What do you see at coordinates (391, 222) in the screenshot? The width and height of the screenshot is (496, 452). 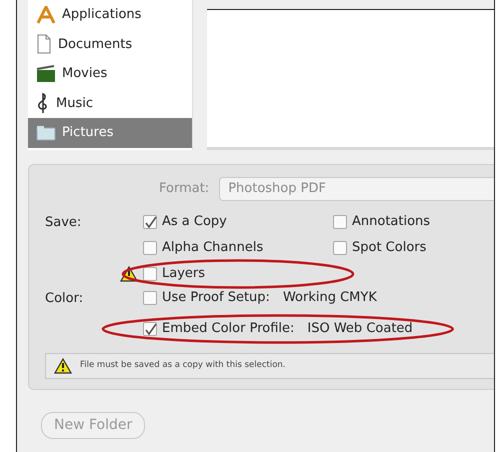 I see `checkbox-label: Annotations` at bounding box center [391, 222].